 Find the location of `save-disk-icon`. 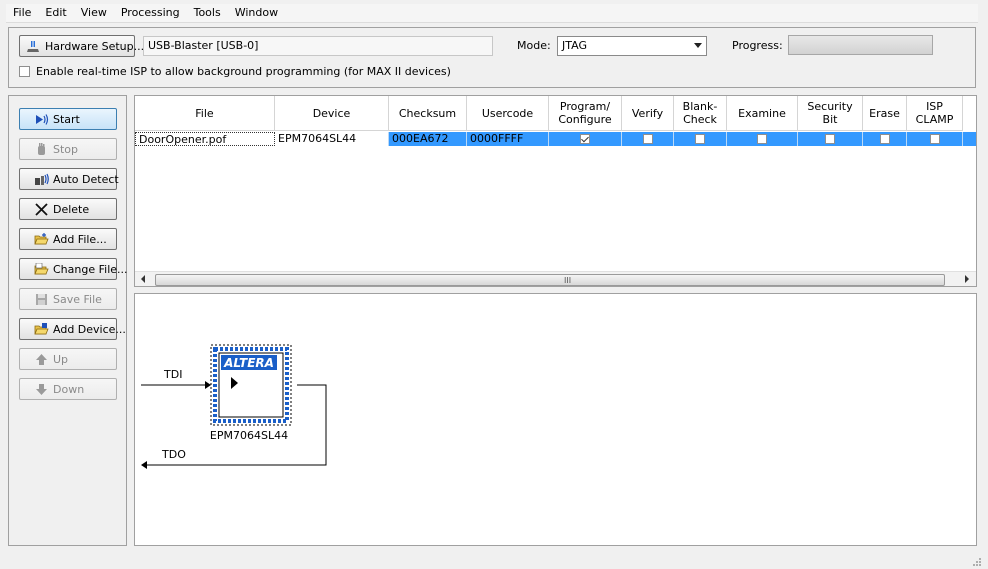

save-disk-icon is located at coordinates (41, 299).